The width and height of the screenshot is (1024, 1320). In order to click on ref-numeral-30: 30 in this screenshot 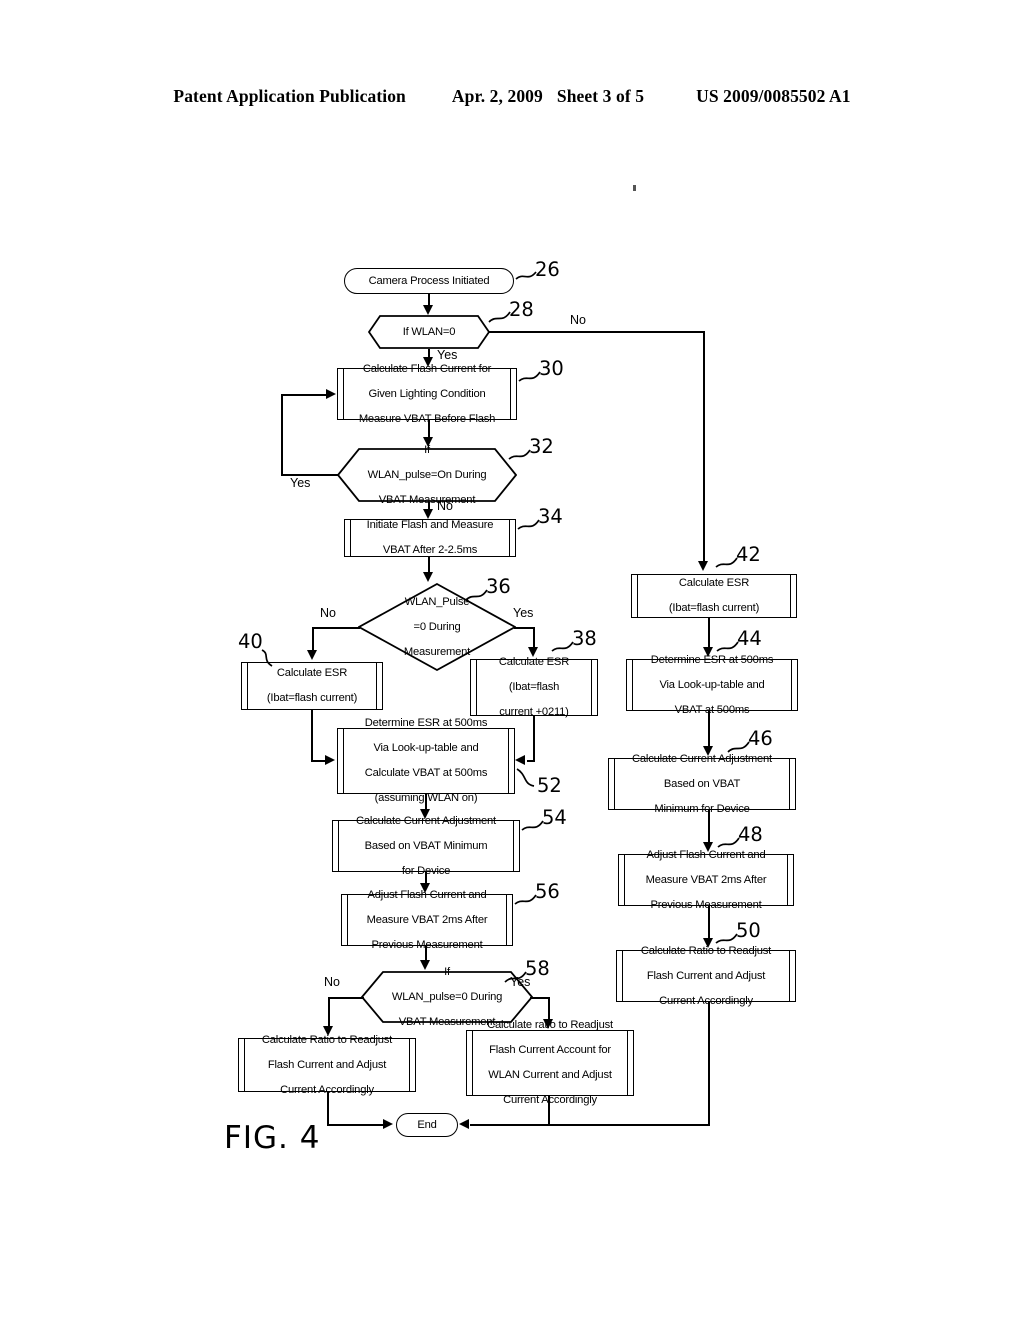, I will do `click(551, 368)`.